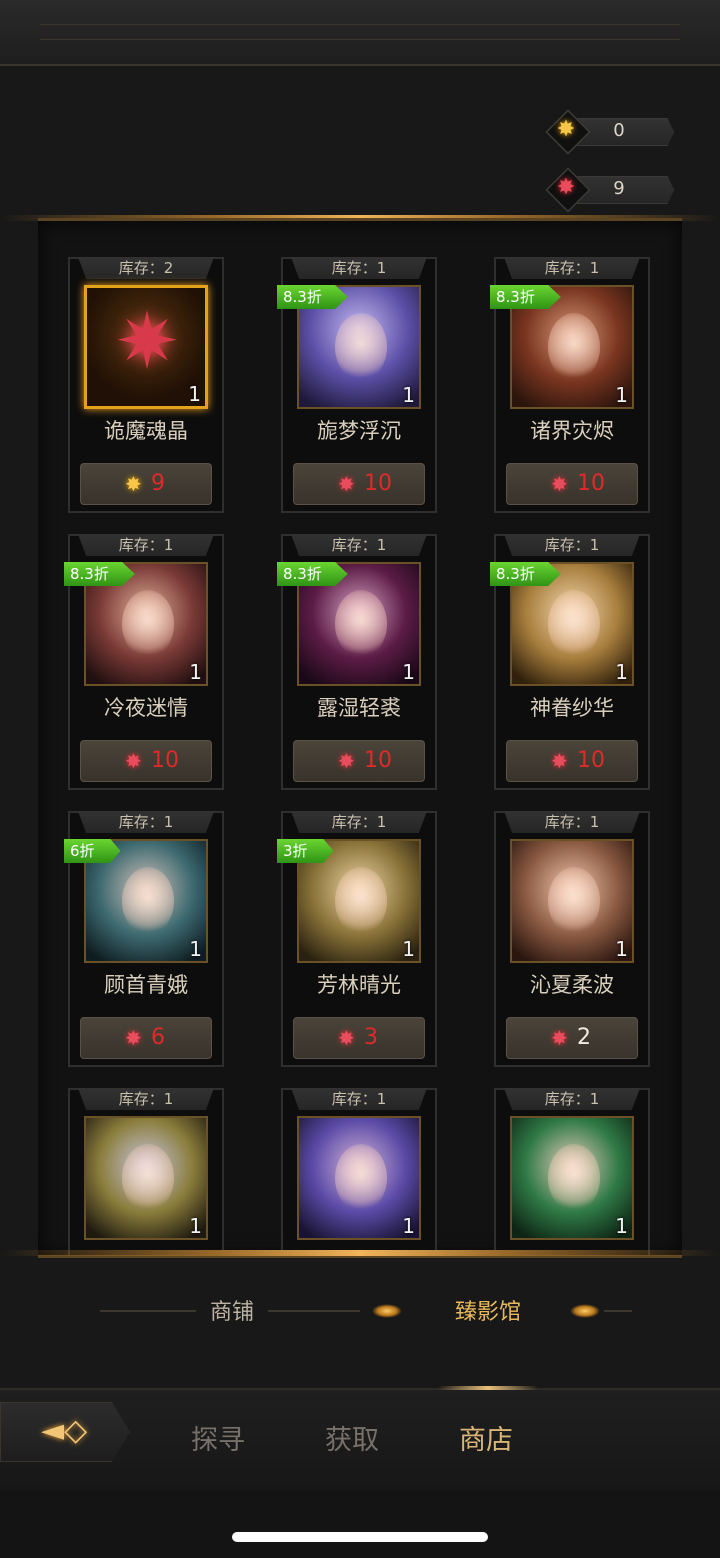  I want to click on buy-button: ✸ 6, so click(146, 1038).